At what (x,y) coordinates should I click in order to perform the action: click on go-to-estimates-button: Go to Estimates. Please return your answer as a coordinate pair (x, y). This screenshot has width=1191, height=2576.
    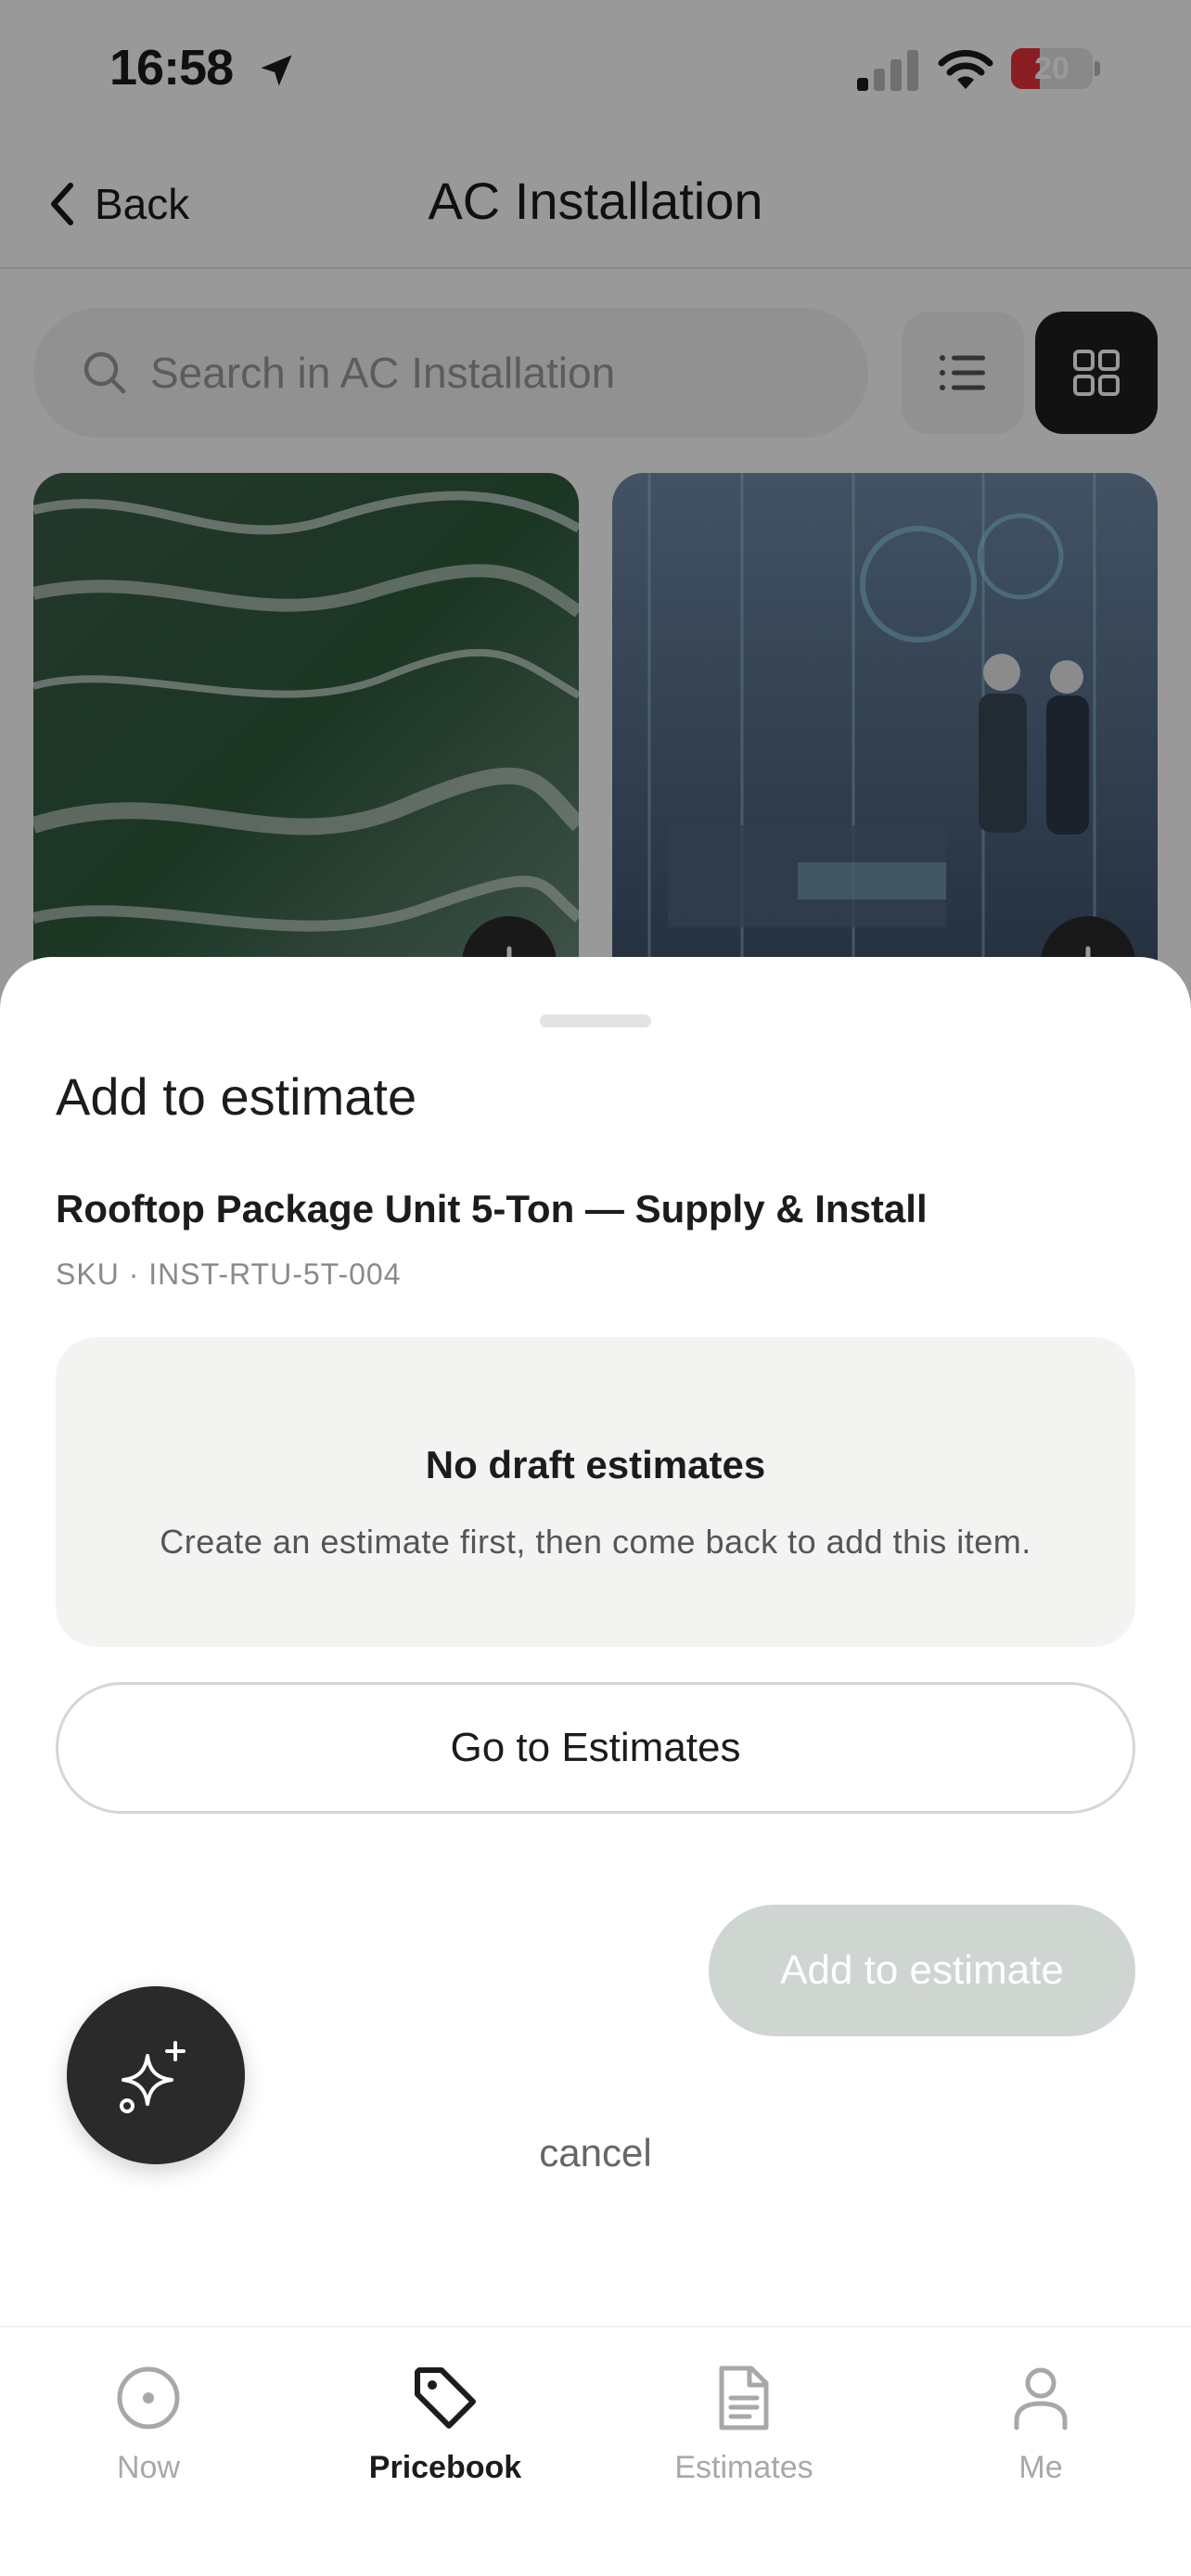
    Looking at the image, I should click on (595, 1748).